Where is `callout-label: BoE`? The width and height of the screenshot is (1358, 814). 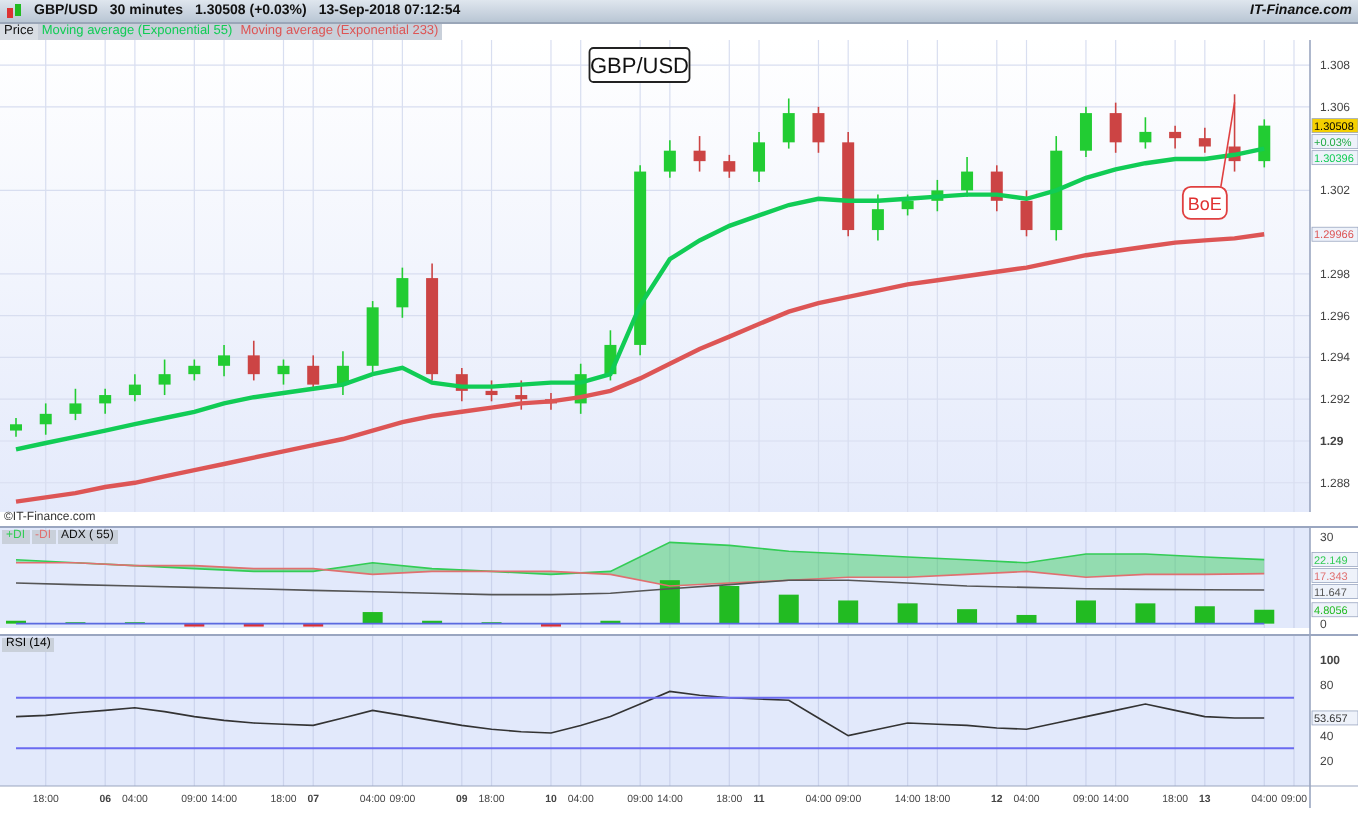 callout-label: BoE is located at coordinates (1204, 203).